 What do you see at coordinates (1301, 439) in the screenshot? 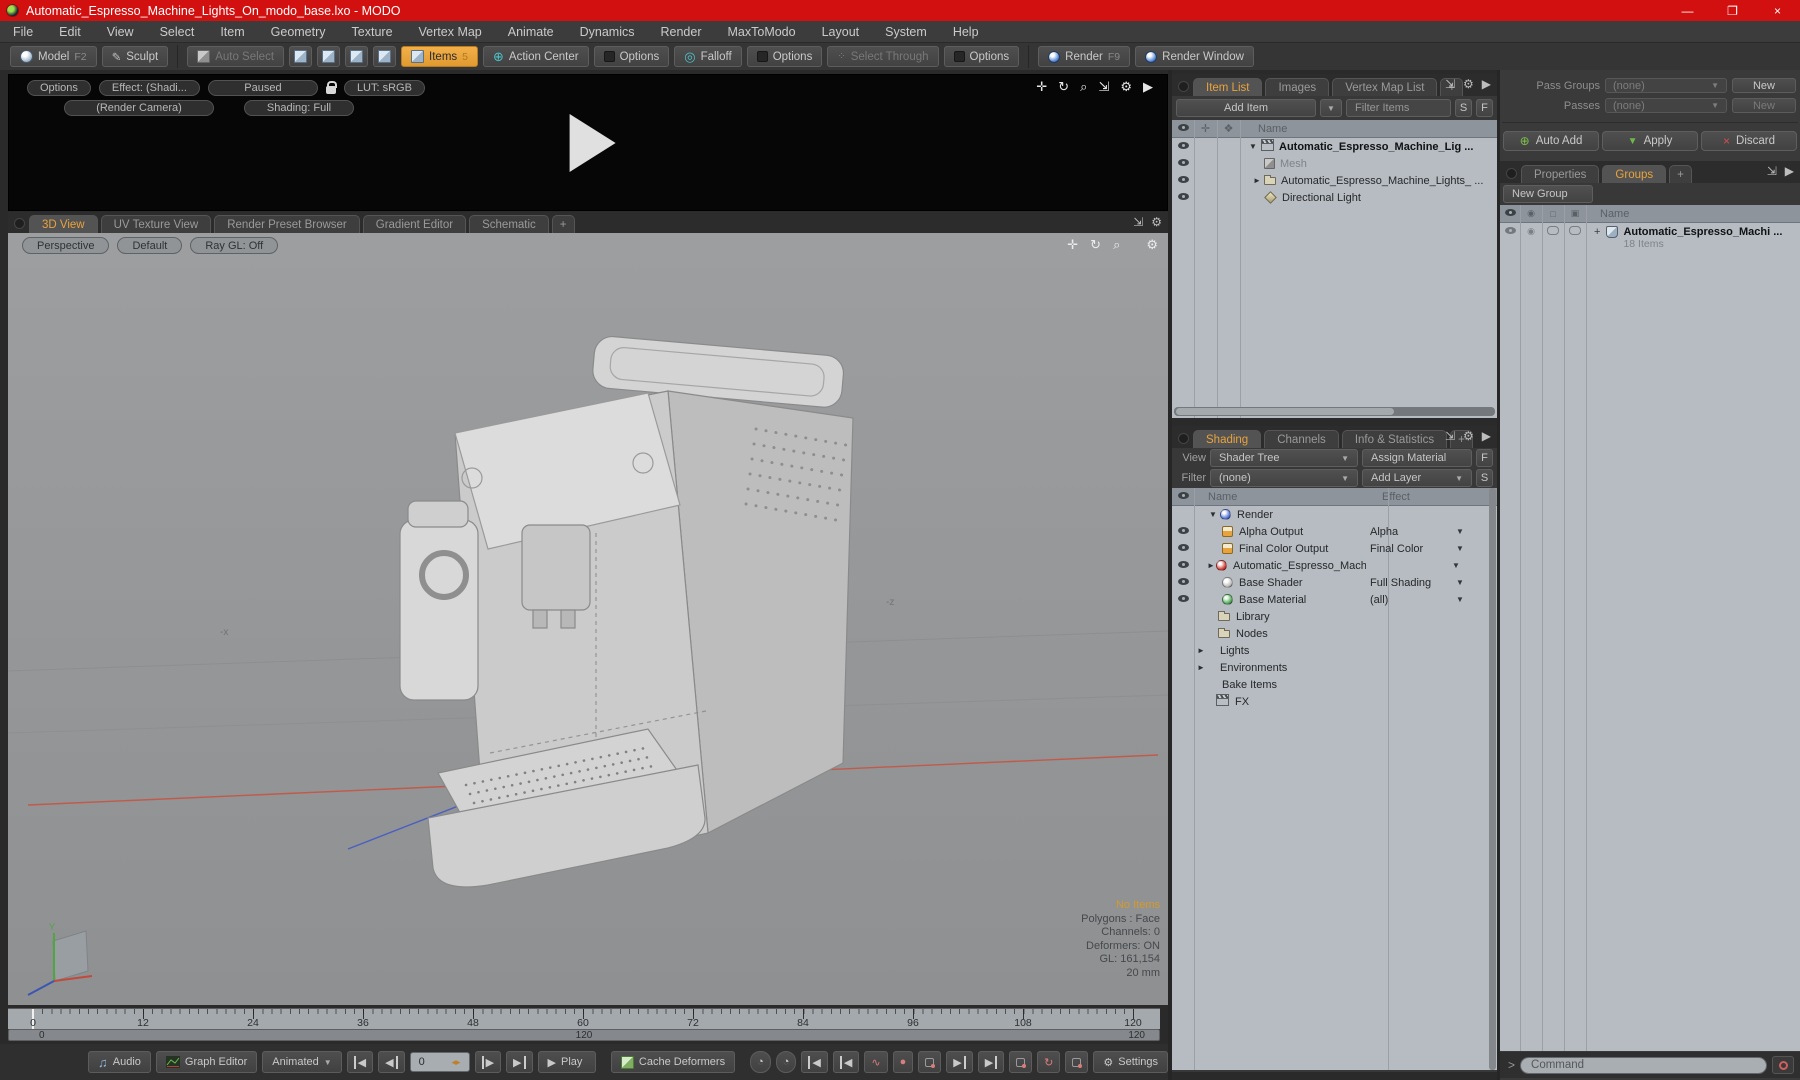
I see `tab-channels: Channels` at bounding box center [1301, 439].